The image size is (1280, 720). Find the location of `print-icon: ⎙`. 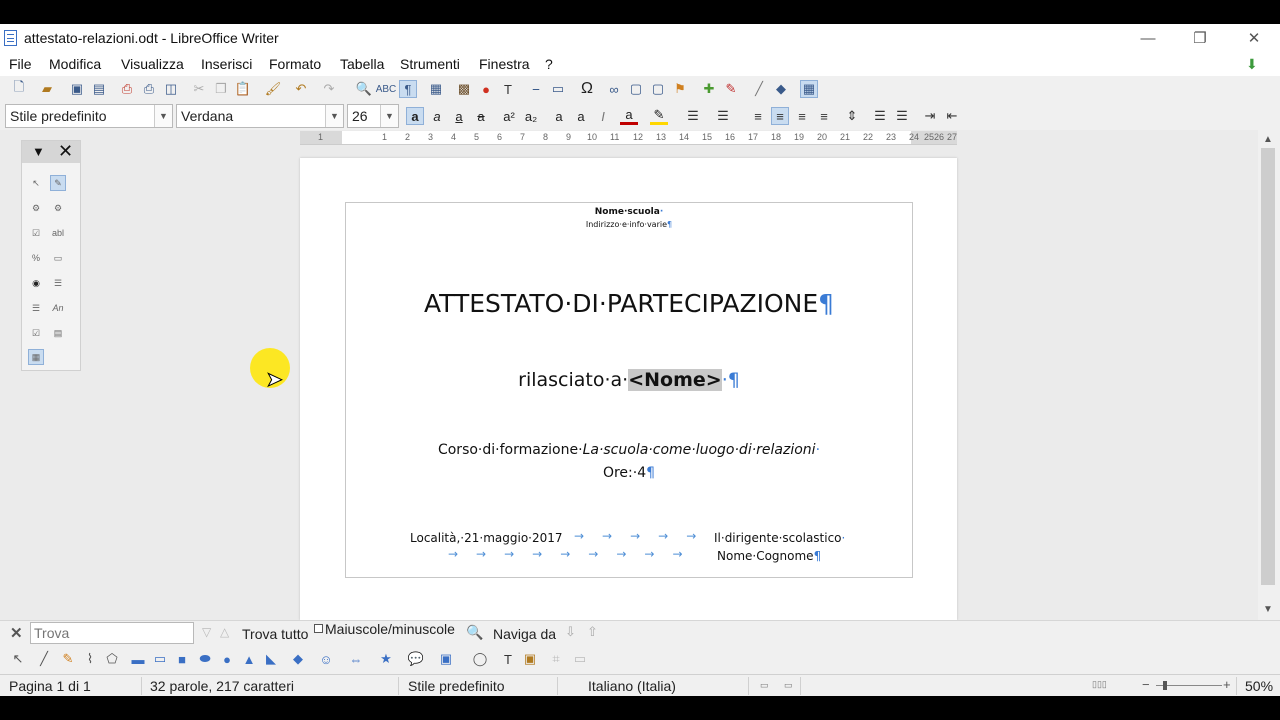

print-icon: ⎙ is located at coordinates (149, 89).